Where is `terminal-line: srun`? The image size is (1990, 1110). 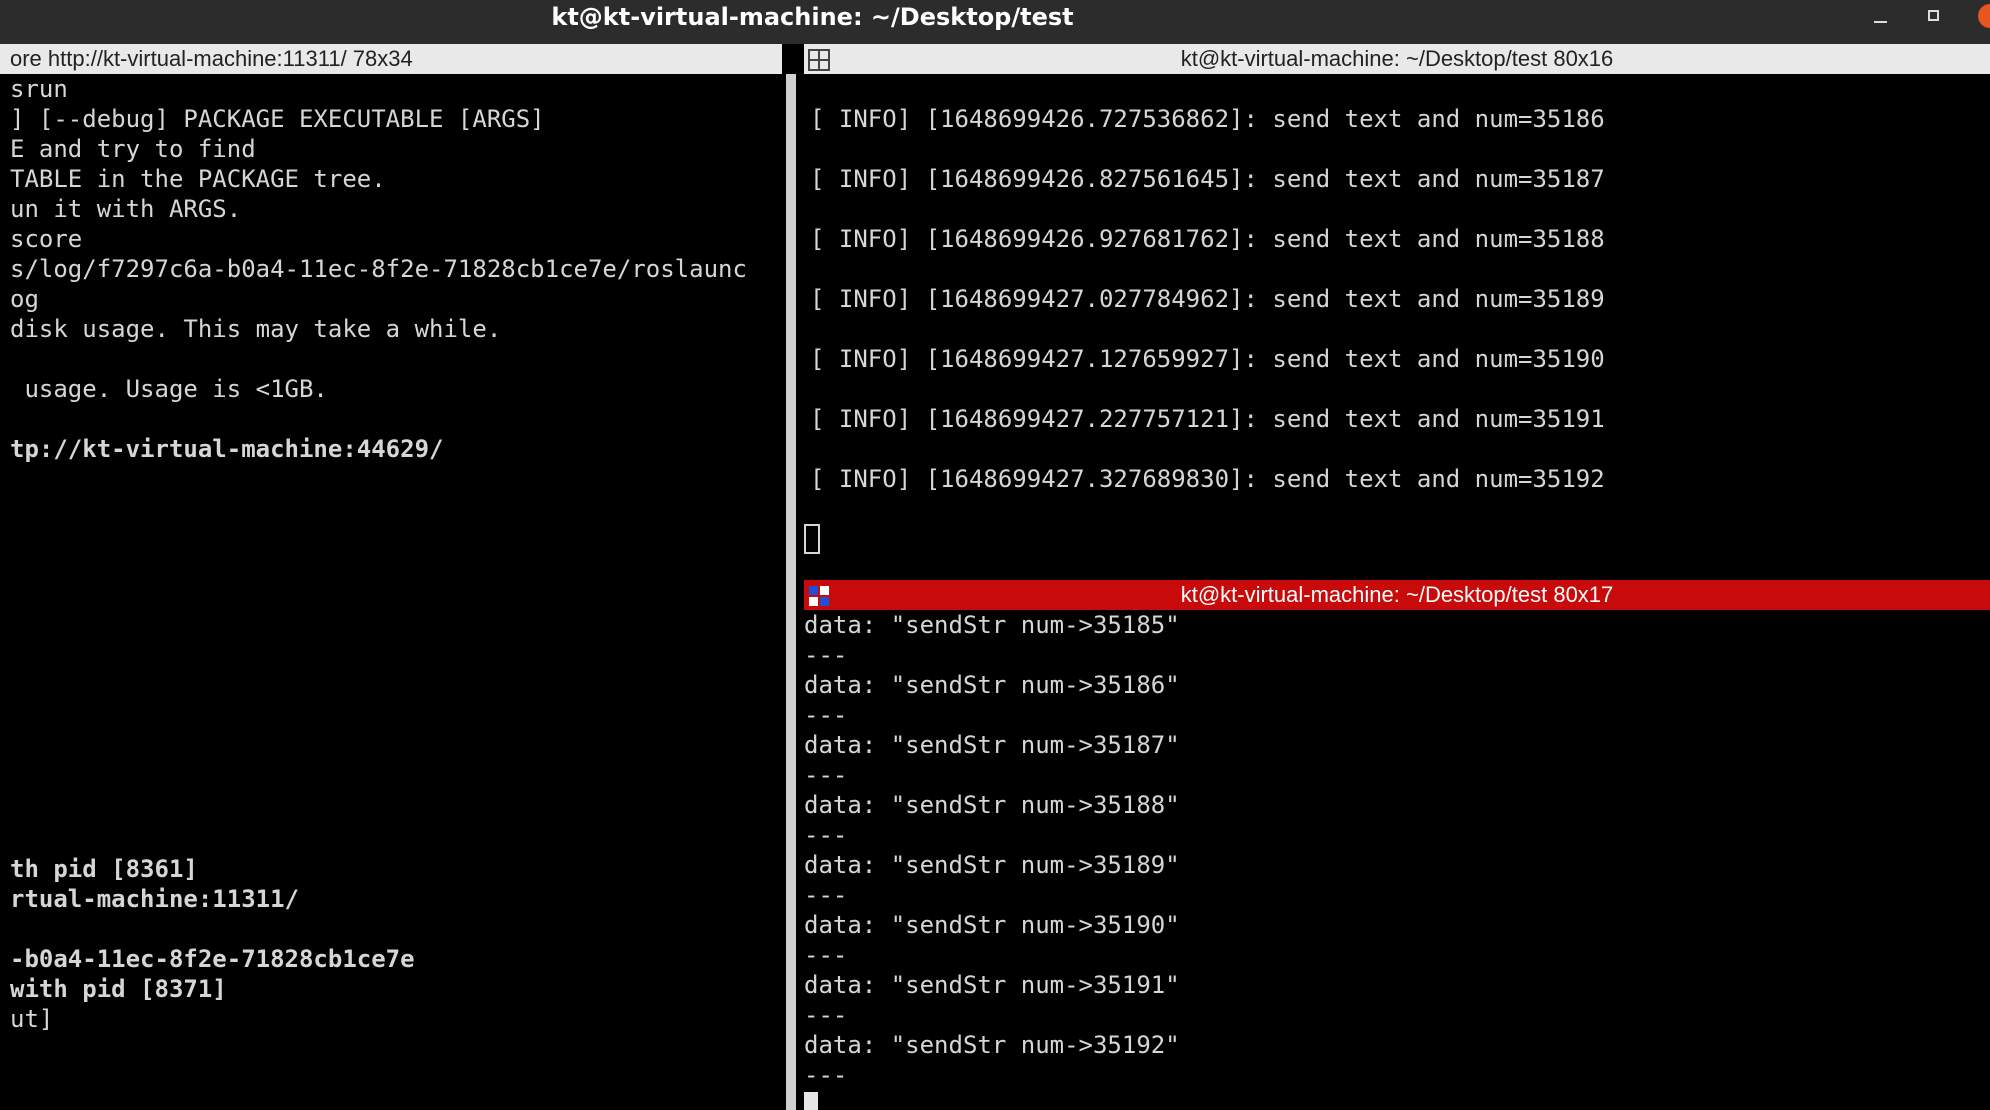 terminal-line: srun is located at coordinates (39, 89).